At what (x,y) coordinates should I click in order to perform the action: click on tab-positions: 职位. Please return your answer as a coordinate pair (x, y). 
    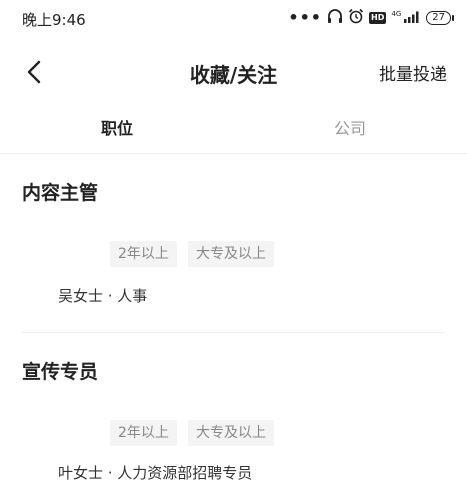
    Looking at the image, I should click on (117, 127).